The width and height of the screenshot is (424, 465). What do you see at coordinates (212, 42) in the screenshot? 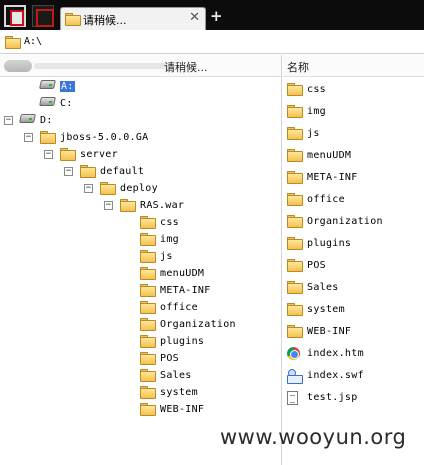
I see `address-bar: A:\` at bounding box center [212, 42].